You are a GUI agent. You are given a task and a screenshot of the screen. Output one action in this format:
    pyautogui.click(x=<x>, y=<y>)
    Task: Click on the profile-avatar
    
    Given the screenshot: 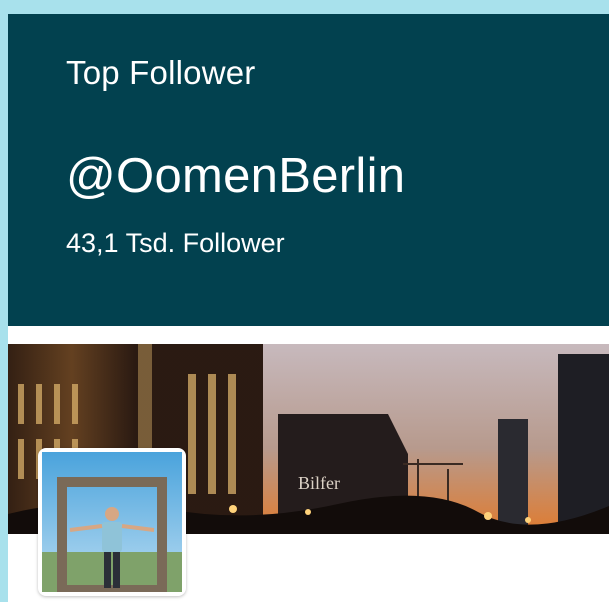 What is the action you would take?
    pyautogui.click(x=112, y=522)
    